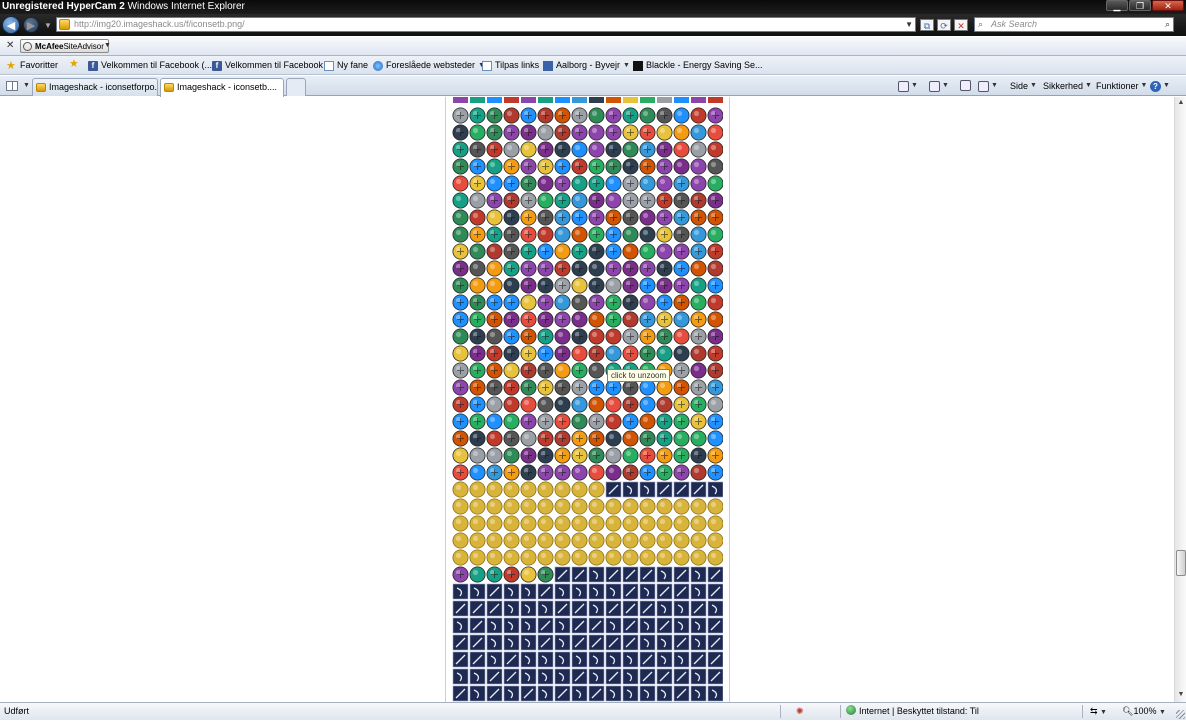 This screenshot has height=721, width=1186. I want to click on mcafee-siteadvisor-button: McAfeeSiteAdvisor, so click(64, 46).